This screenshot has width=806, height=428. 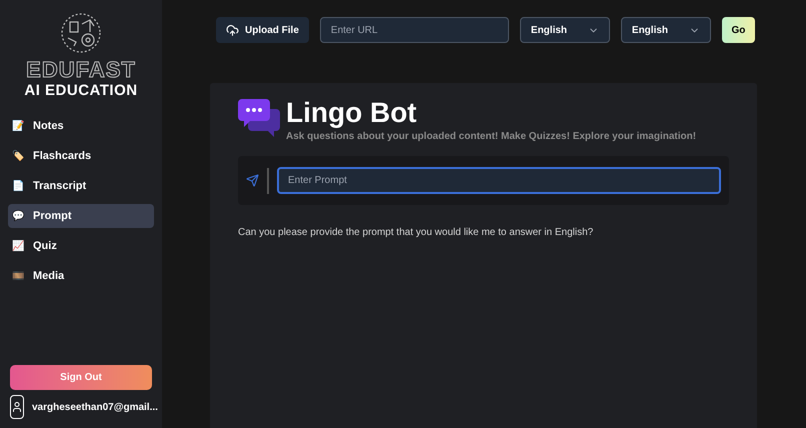 I want to click on cloud-upload-icon, so click(x=232, y=30).